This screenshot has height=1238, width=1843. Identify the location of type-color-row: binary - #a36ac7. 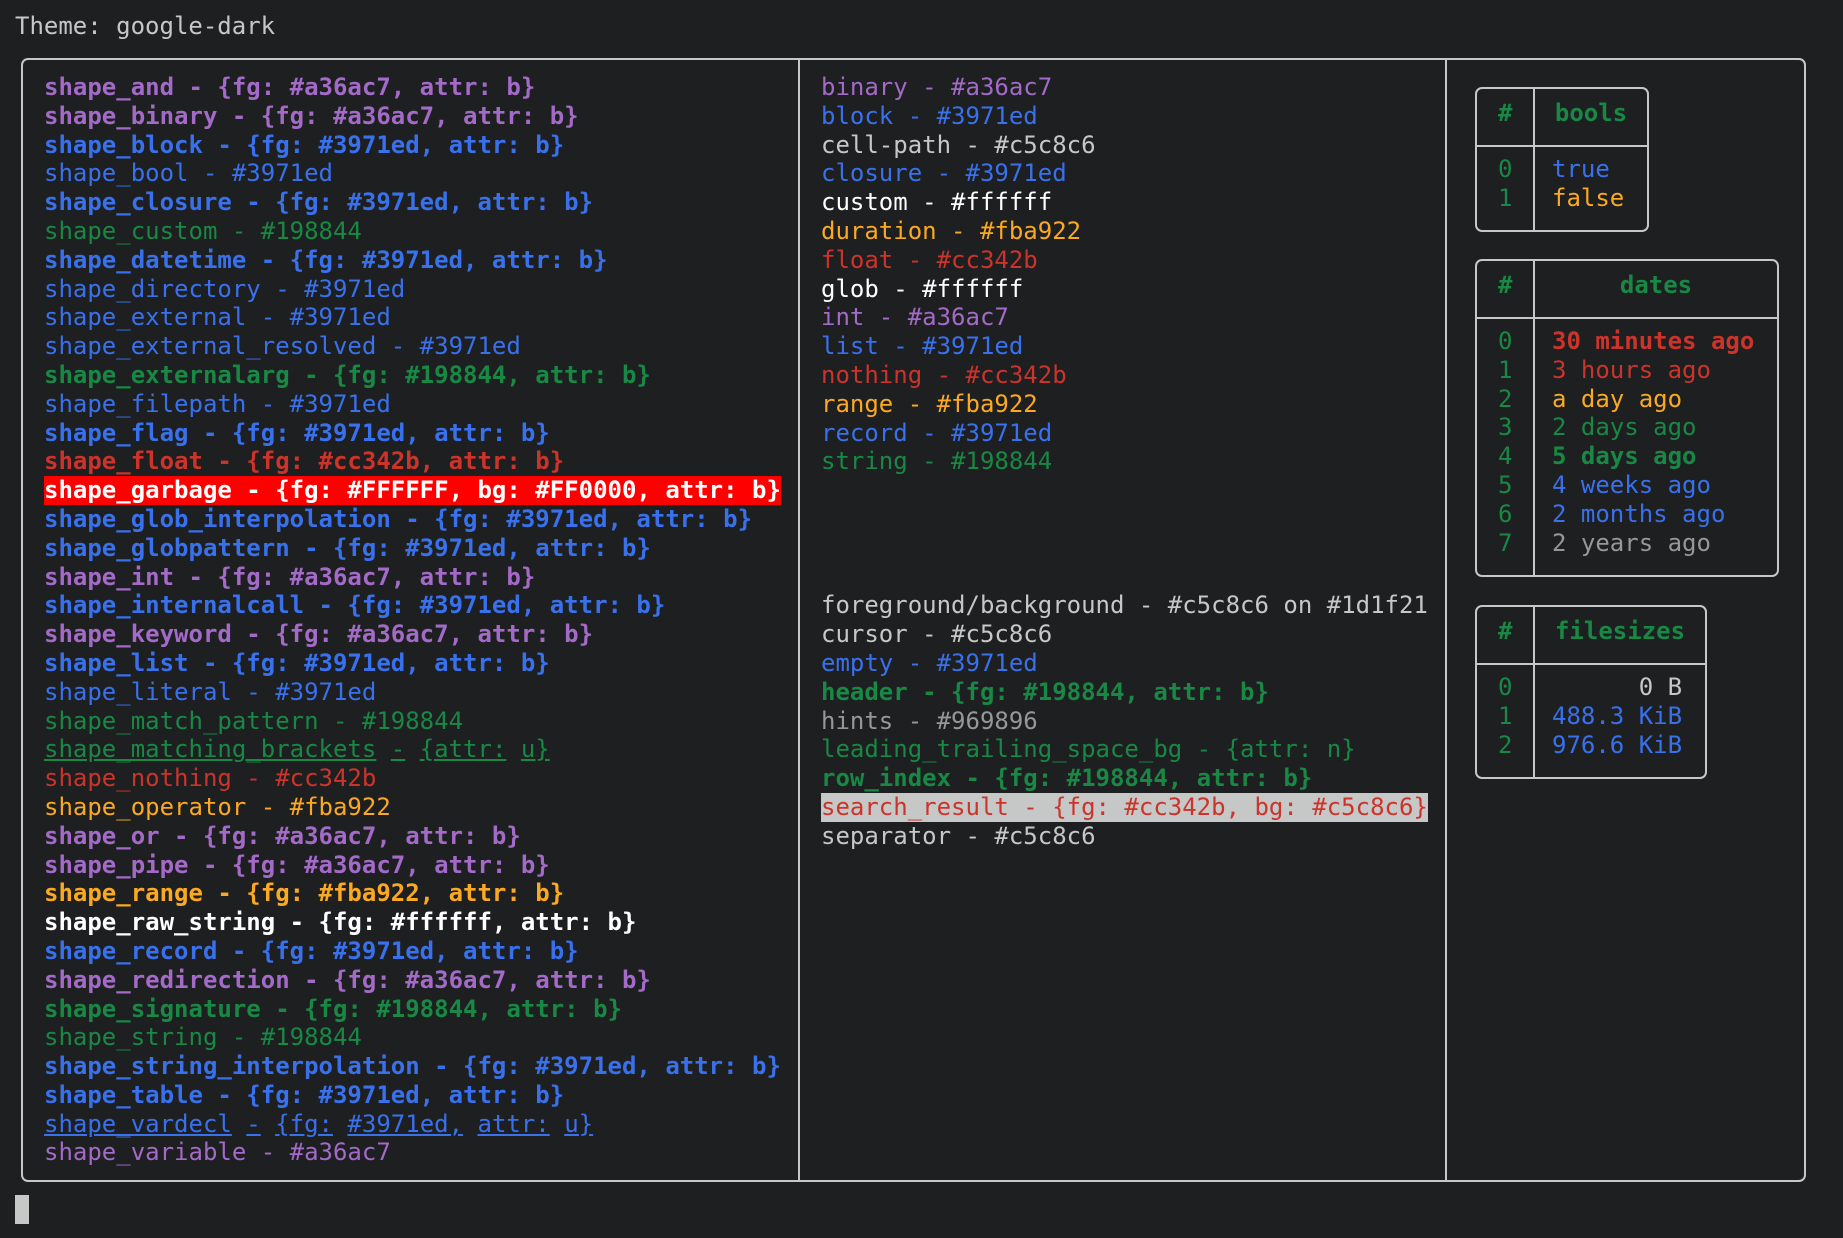
(937, 87).